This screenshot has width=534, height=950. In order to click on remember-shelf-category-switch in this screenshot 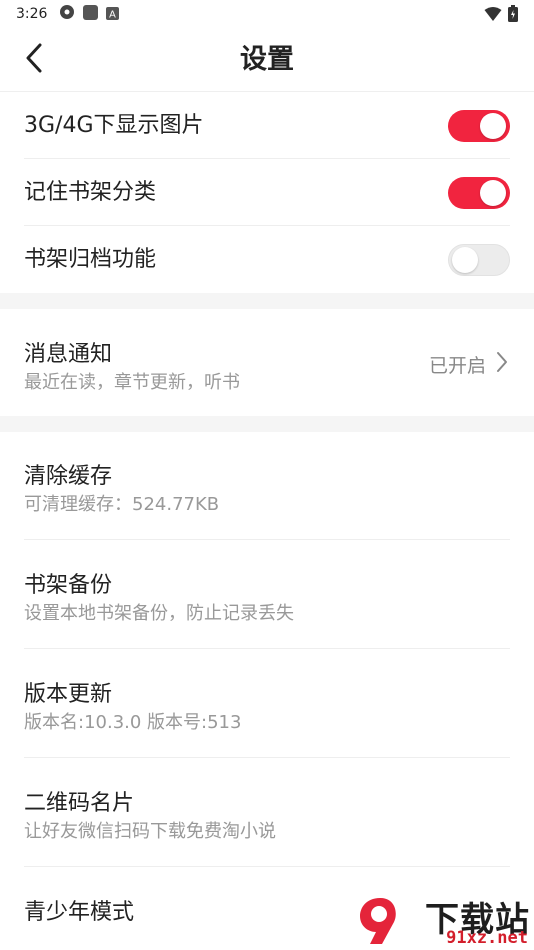, I will do `click(479, 193)`.